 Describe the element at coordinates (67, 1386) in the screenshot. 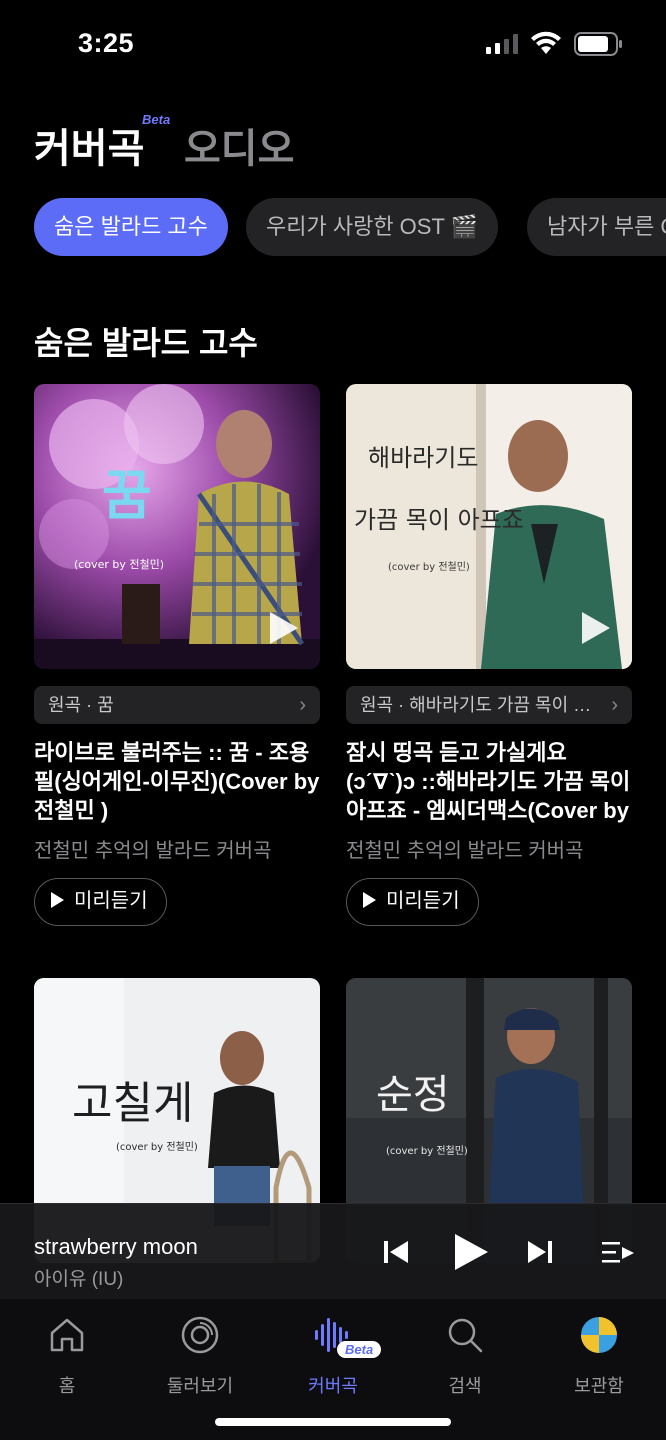

I see `tab-label: 홈` at that location.